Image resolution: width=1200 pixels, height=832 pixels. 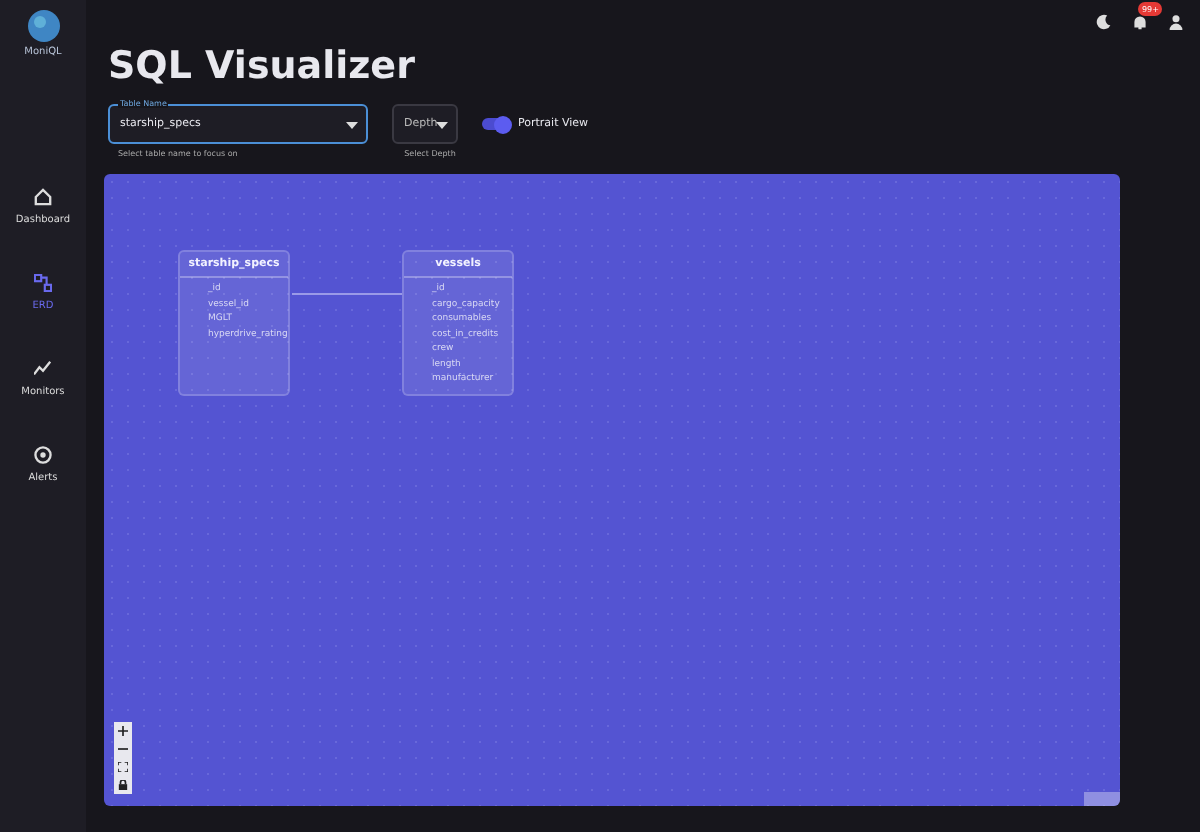 I want to click on chart-icon, so click(x=42, y=369).